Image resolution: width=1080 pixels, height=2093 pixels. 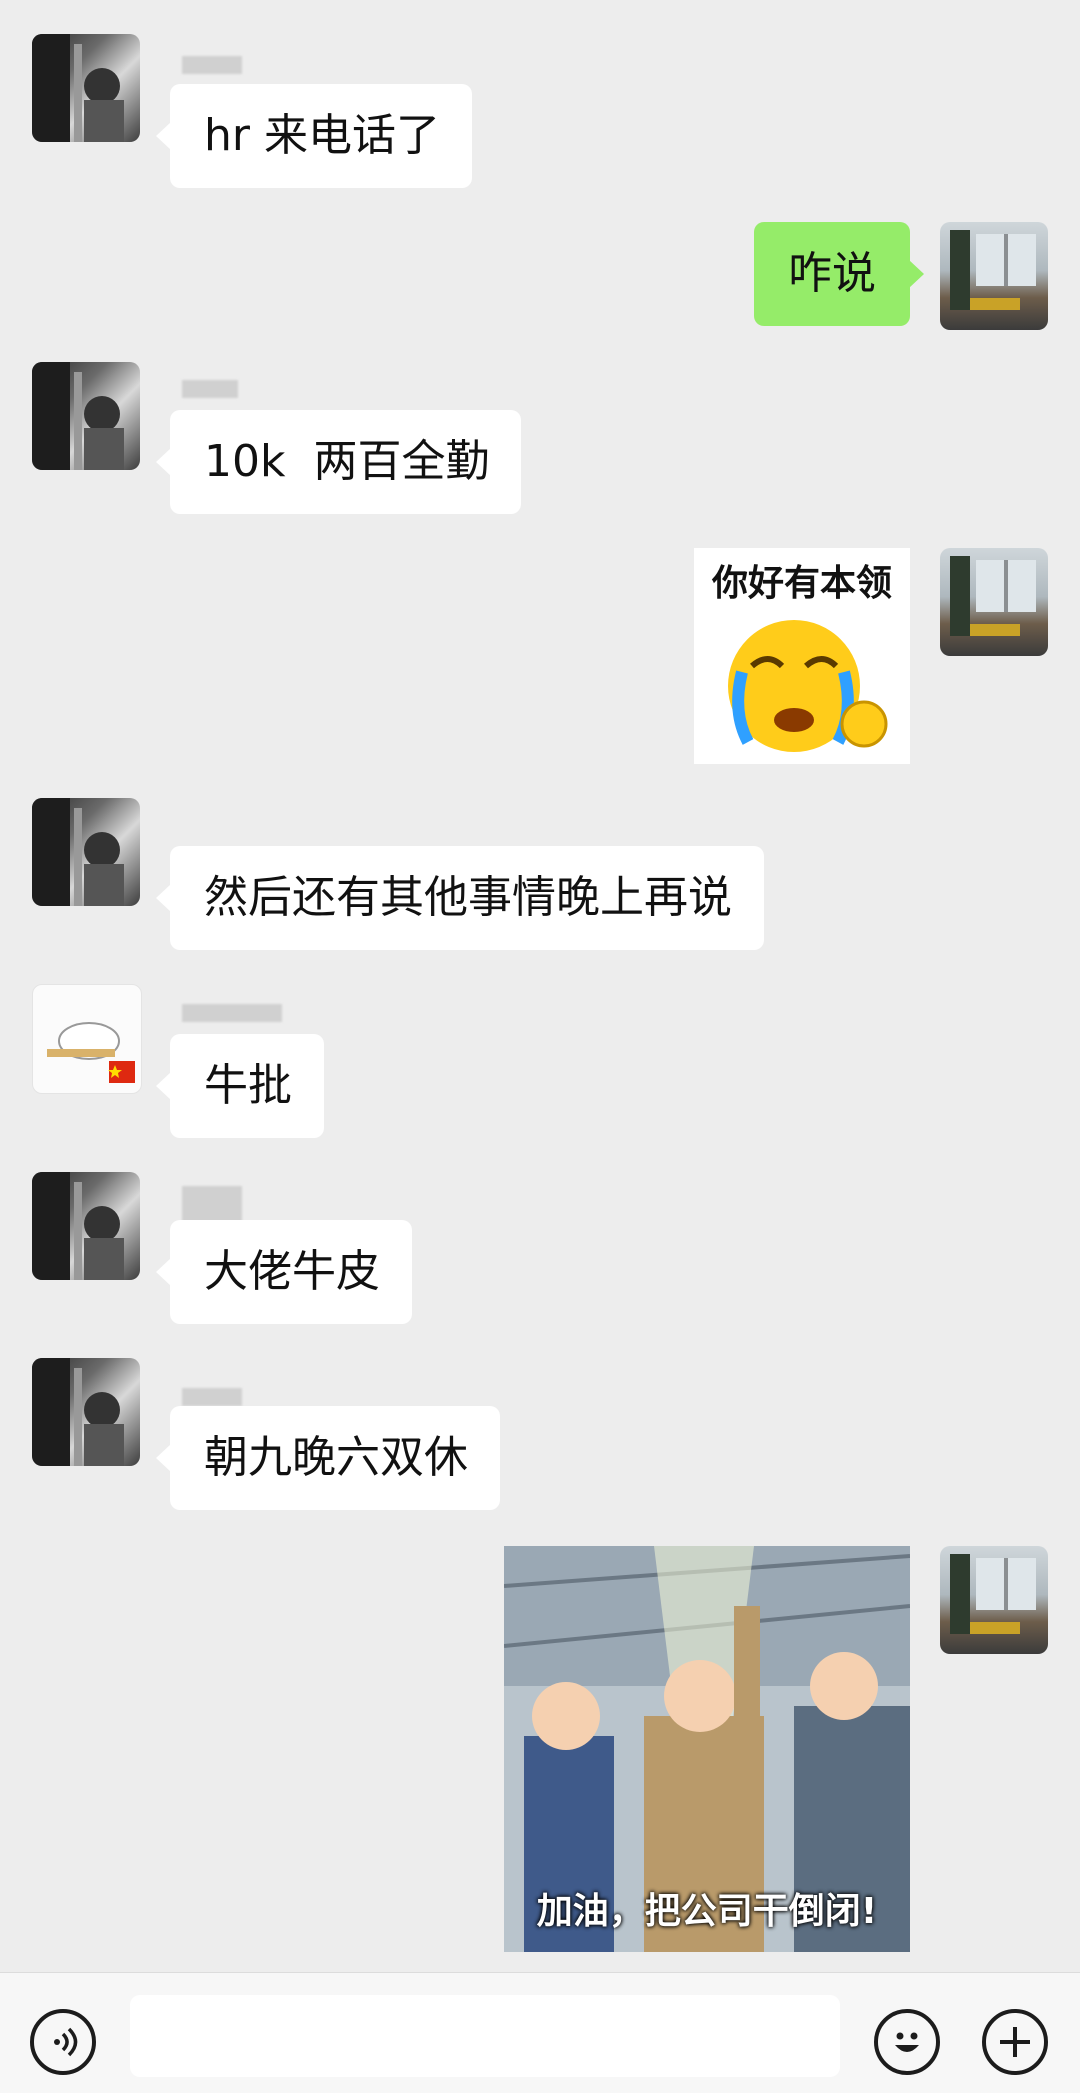 What do you see at coordinates (468, 897) in the screenshot?
I see `message-text: 然后还有其他事情晚上再说` at bounding box center [468, 897].